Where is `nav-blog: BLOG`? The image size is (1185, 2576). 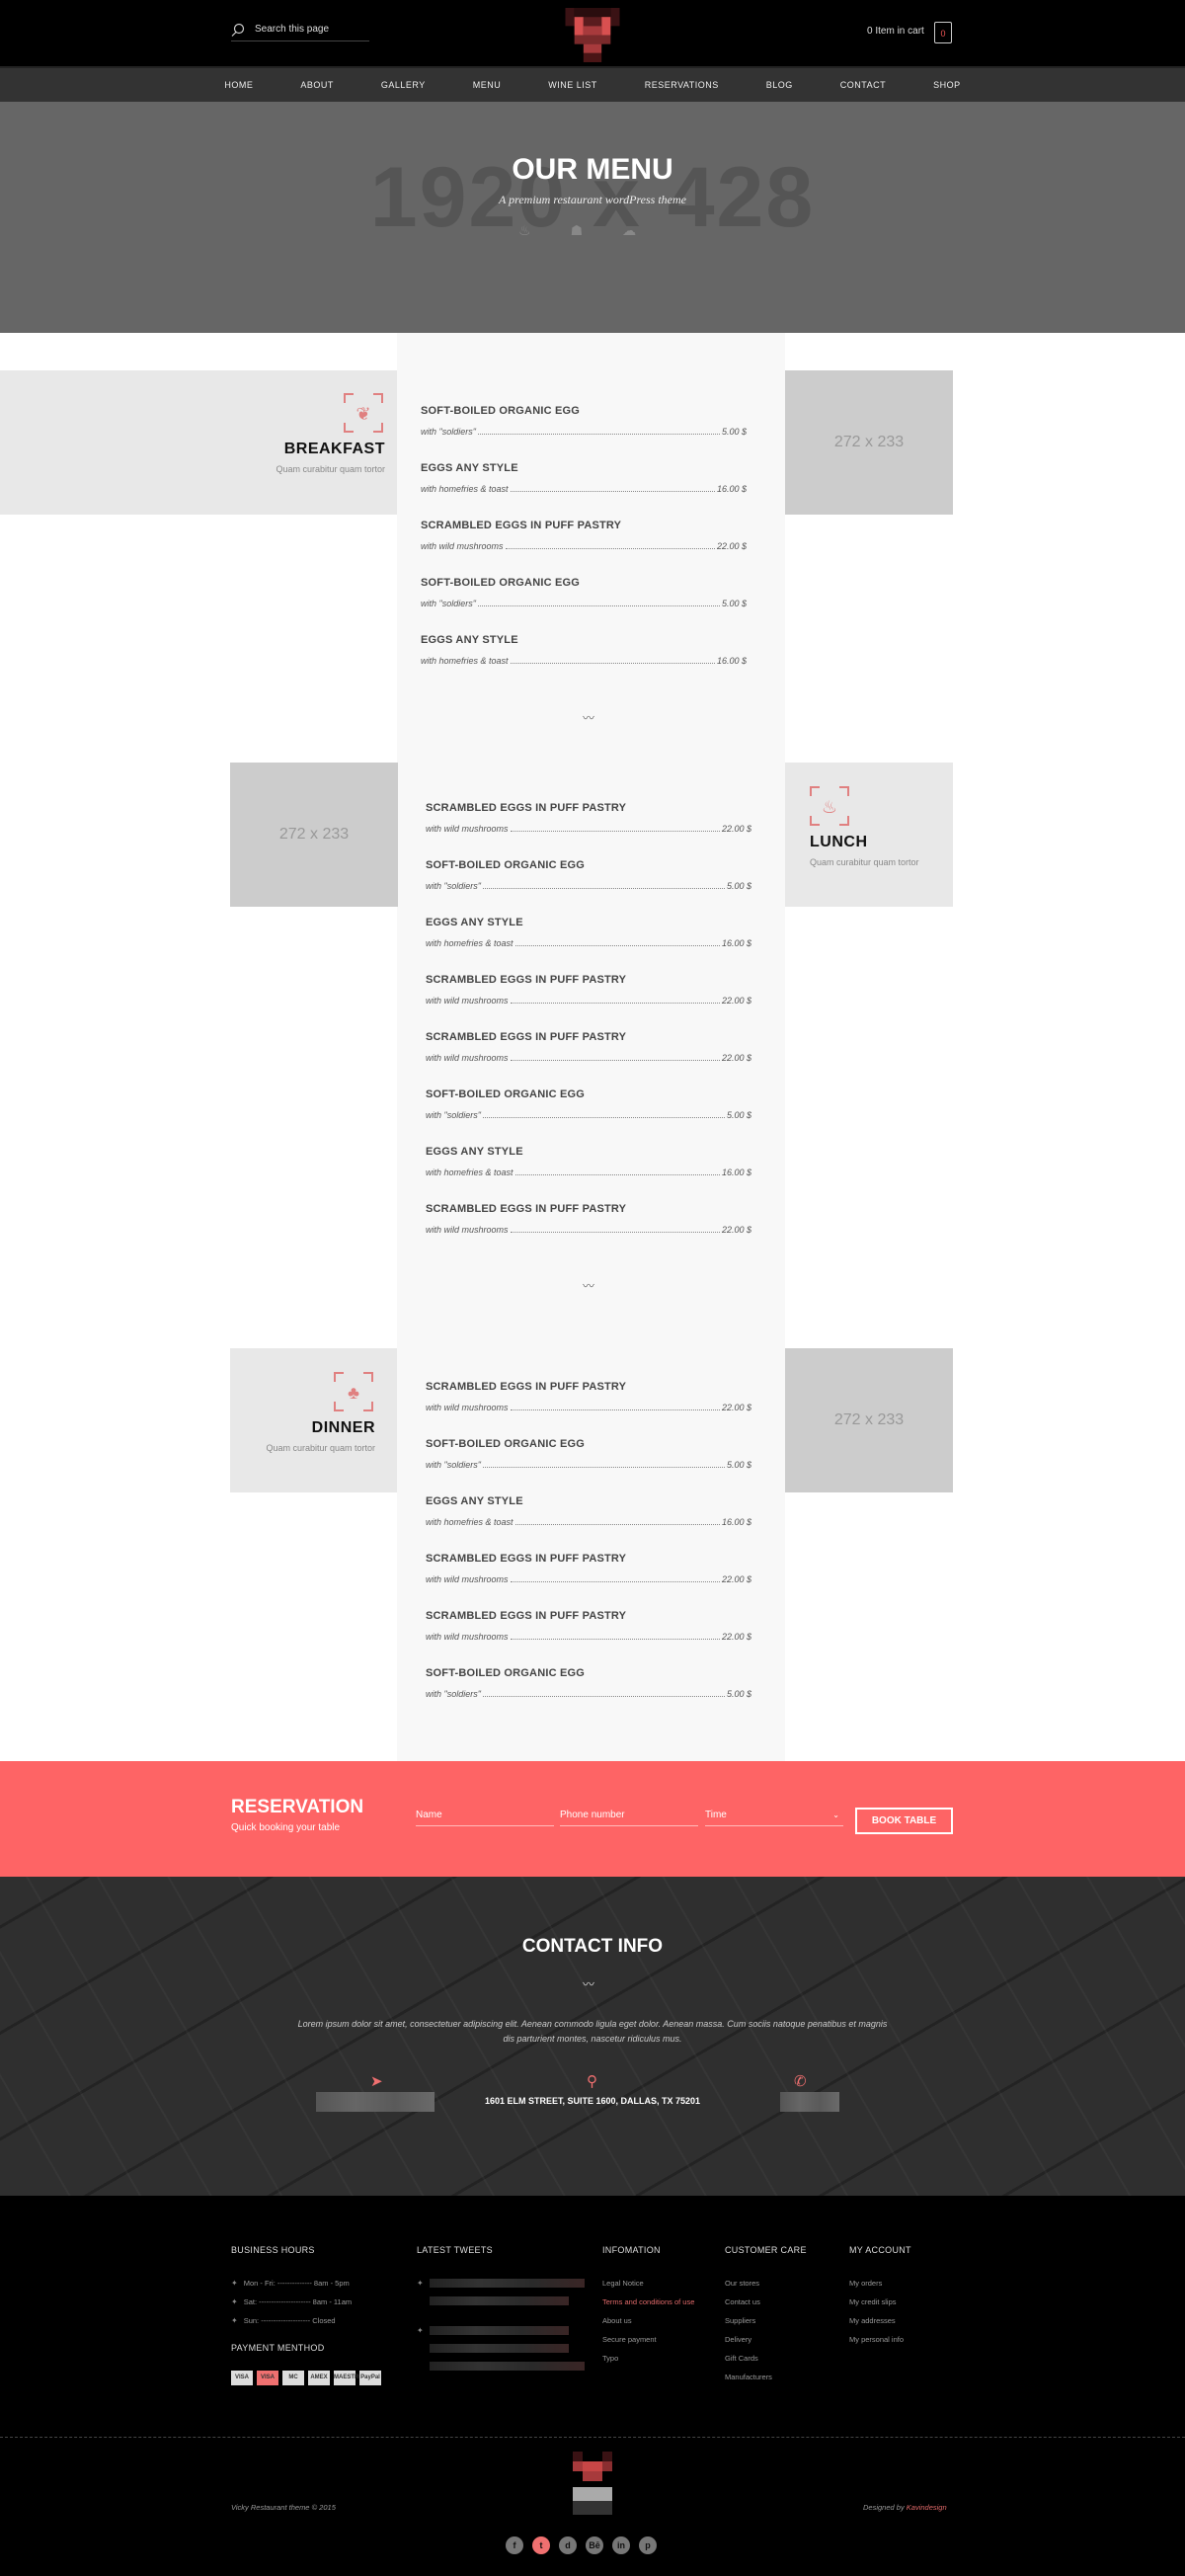
nav-blog: BLOG is located at coordinates (780, 85).